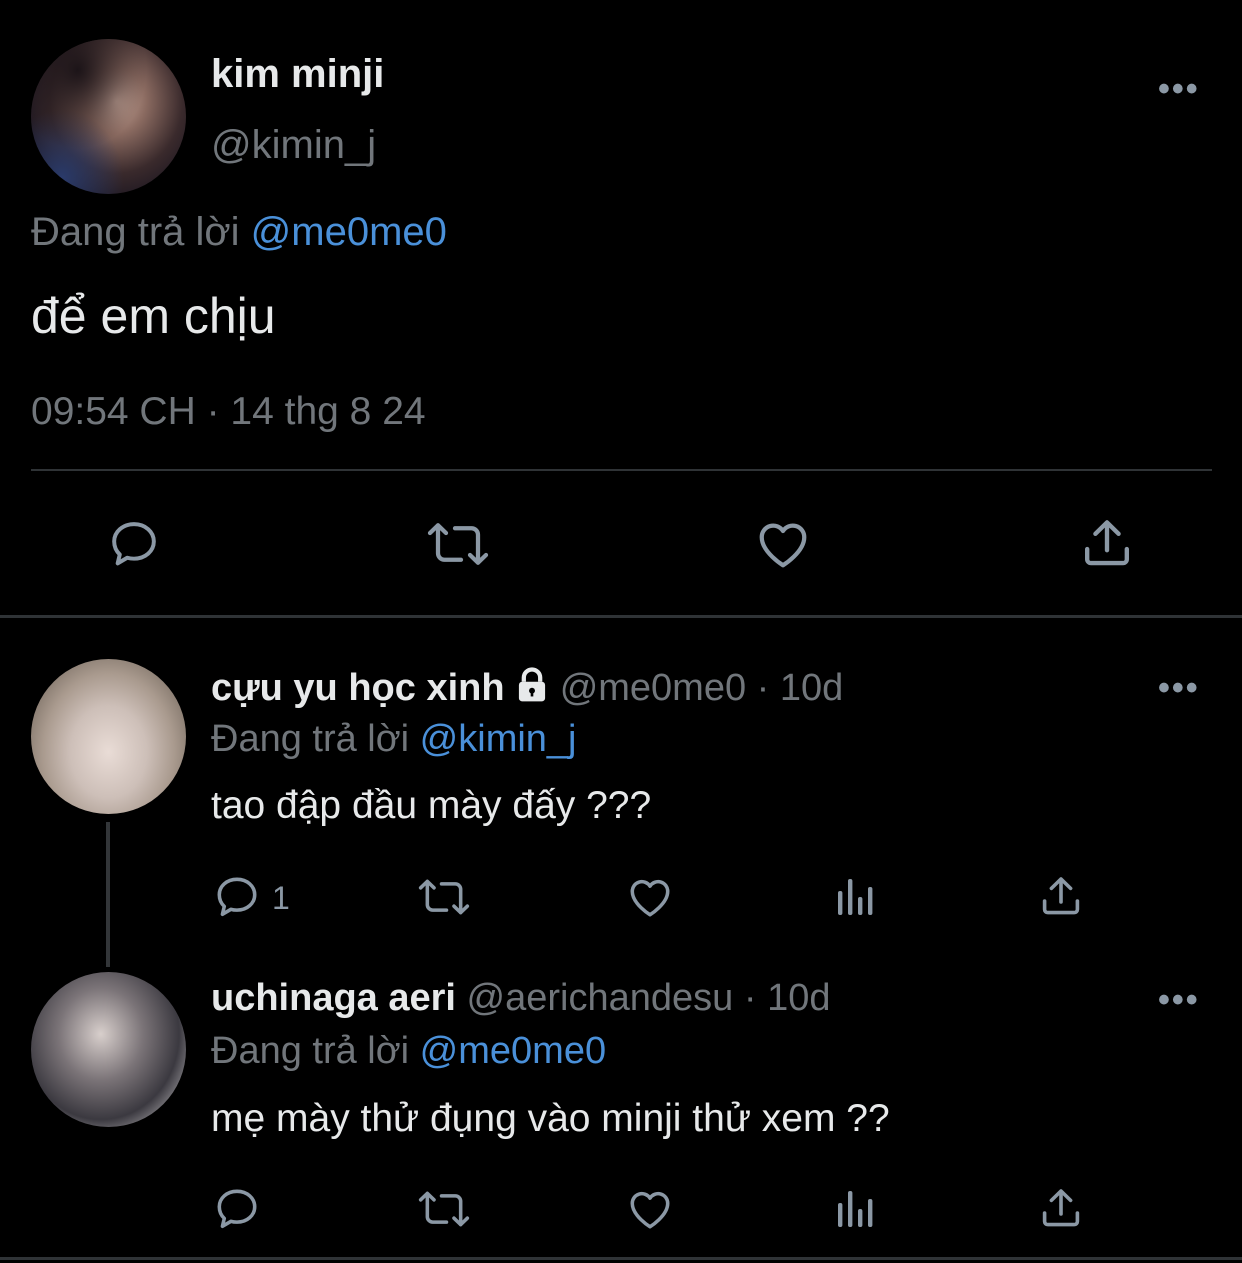 This screenshot has height=1263, width=1242. What do you see at coordinates (153, 316) in the screenshot?
I see `tweet-text: để em chịu` at bounding box center [153, 316].